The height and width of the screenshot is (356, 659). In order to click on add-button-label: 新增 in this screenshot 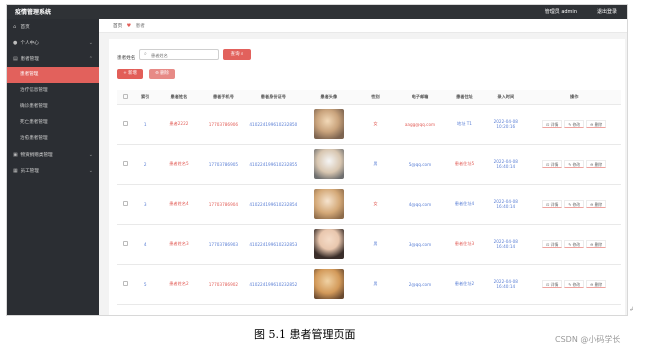, I will do `click(132, 73)`.